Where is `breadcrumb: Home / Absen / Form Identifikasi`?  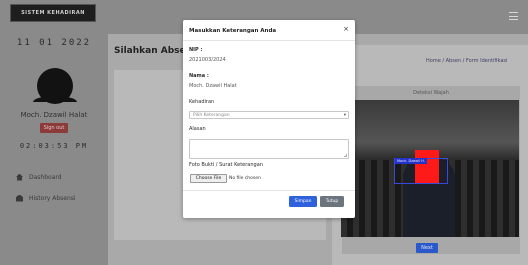 breadcrumb: Home / Absen / Form Identifikasi is located at coordinates (466, 61).